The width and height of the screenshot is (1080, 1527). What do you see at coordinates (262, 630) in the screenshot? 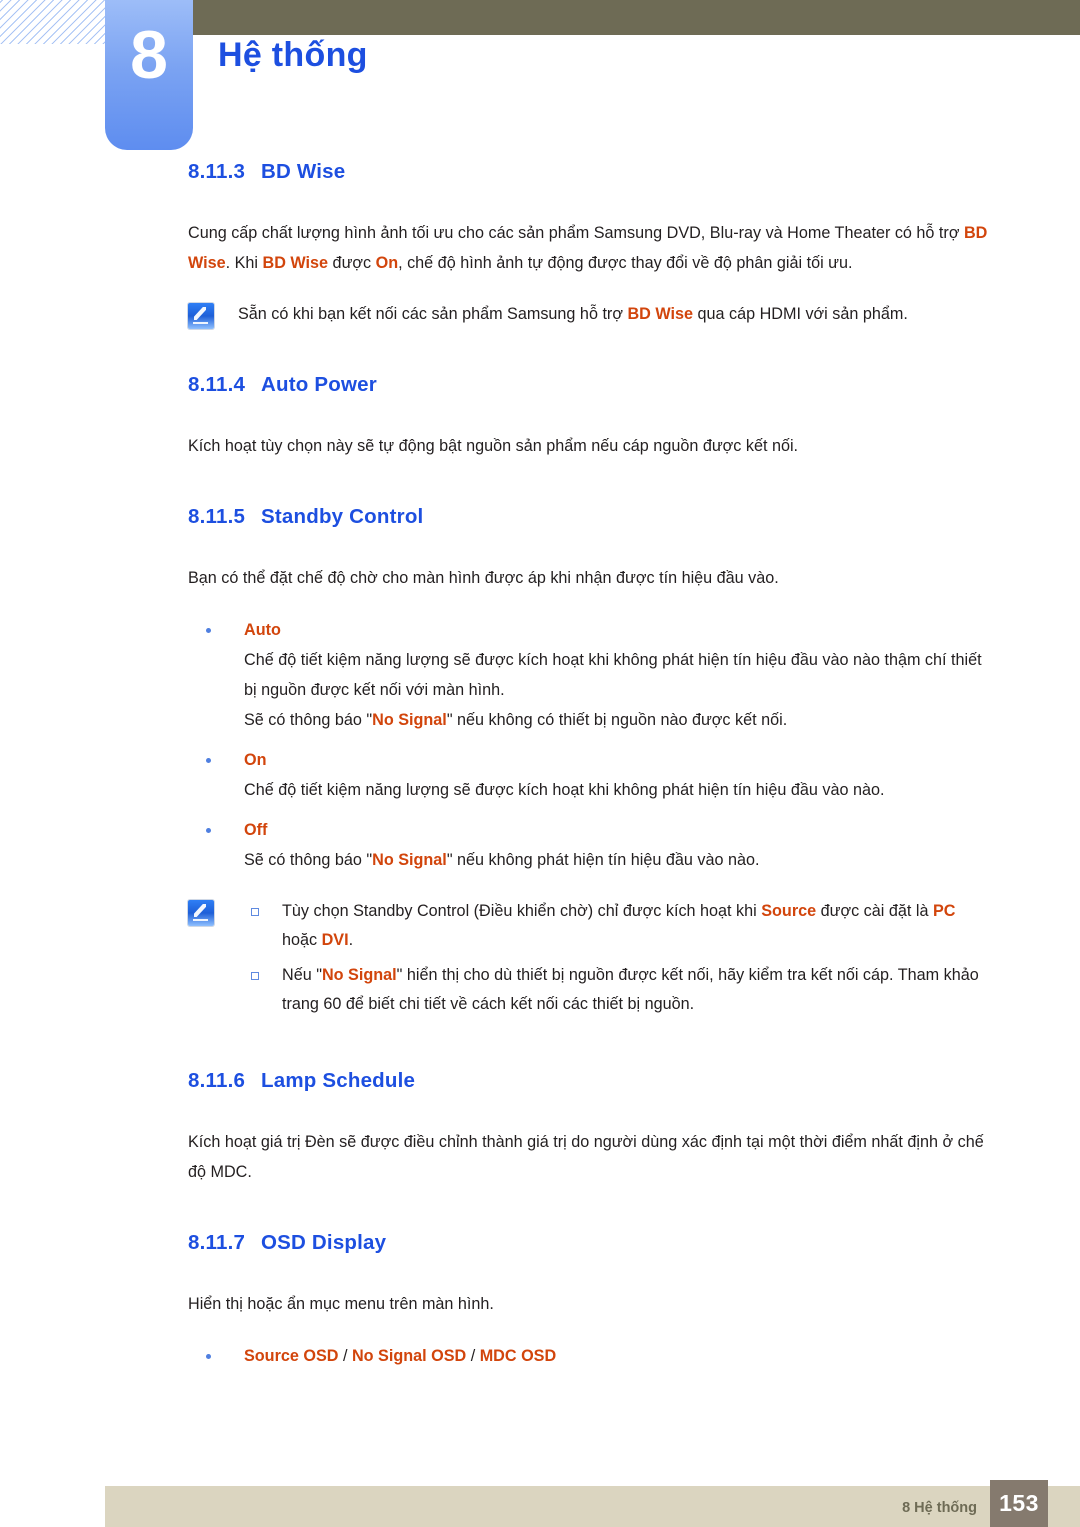
I see `standby-option-name: Auto` at bounding box center [262, 630].